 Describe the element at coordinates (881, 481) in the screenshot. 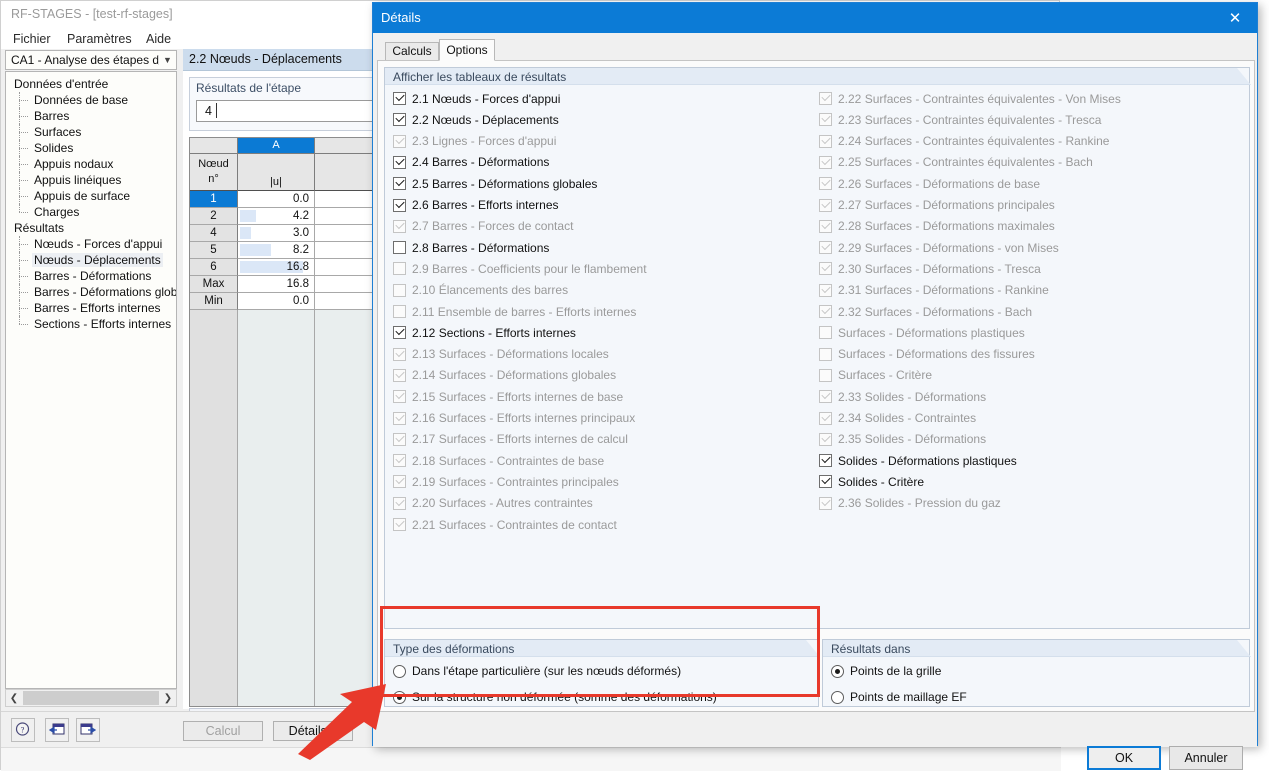

I see `checkbox-label: Solides - Critère` at that location.